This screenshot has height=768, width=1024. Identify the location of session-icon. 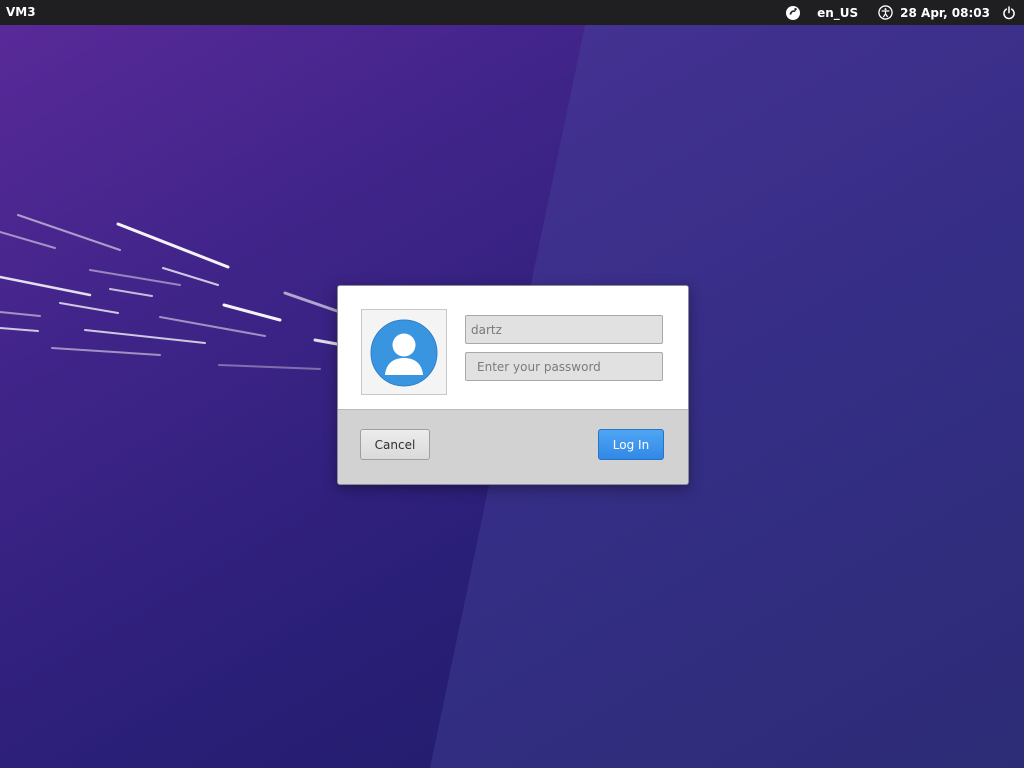
(793, 12).